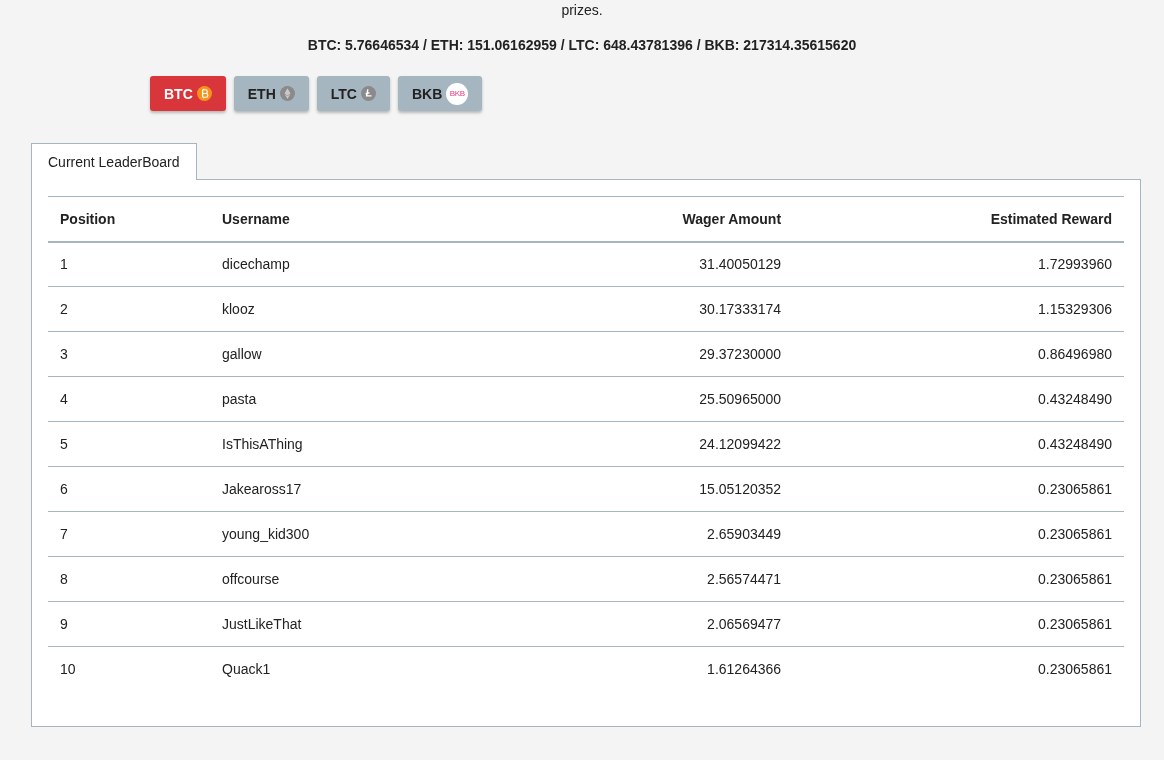 This screenshot has width=1164, height=760. I want to click on intro-text: prizes., so click(582, 10).